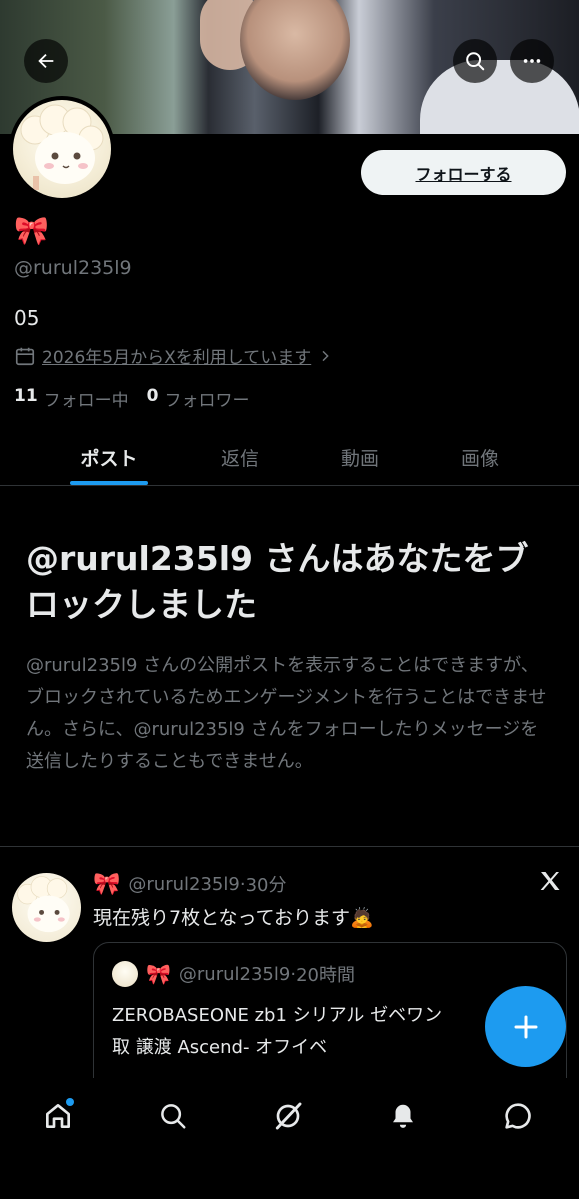 This screenshot has height=1199, width=579. I want to click on tab-images-label: 画像, so click(479, 459).